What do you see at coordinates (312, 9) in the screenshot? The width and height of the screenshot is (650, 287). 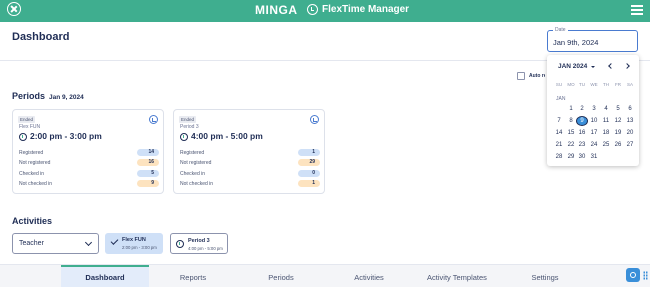 I see `clock-logo-icon` at bounding box center [312, 9].